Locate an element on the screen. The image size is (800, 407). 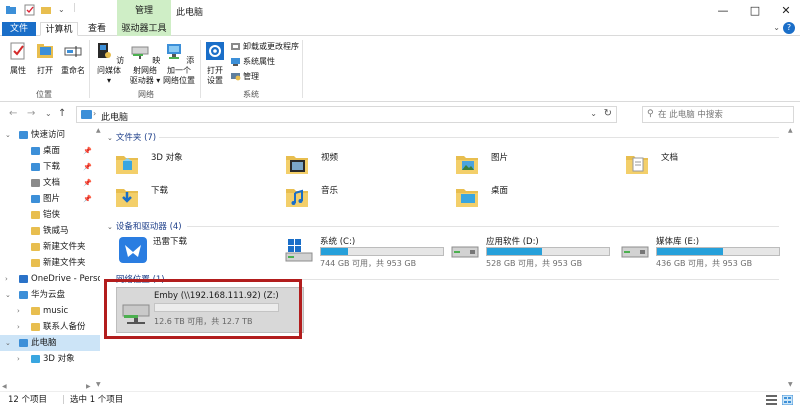
nav-item: ⌄ 此电脑 is located at coordinates (50, 343).